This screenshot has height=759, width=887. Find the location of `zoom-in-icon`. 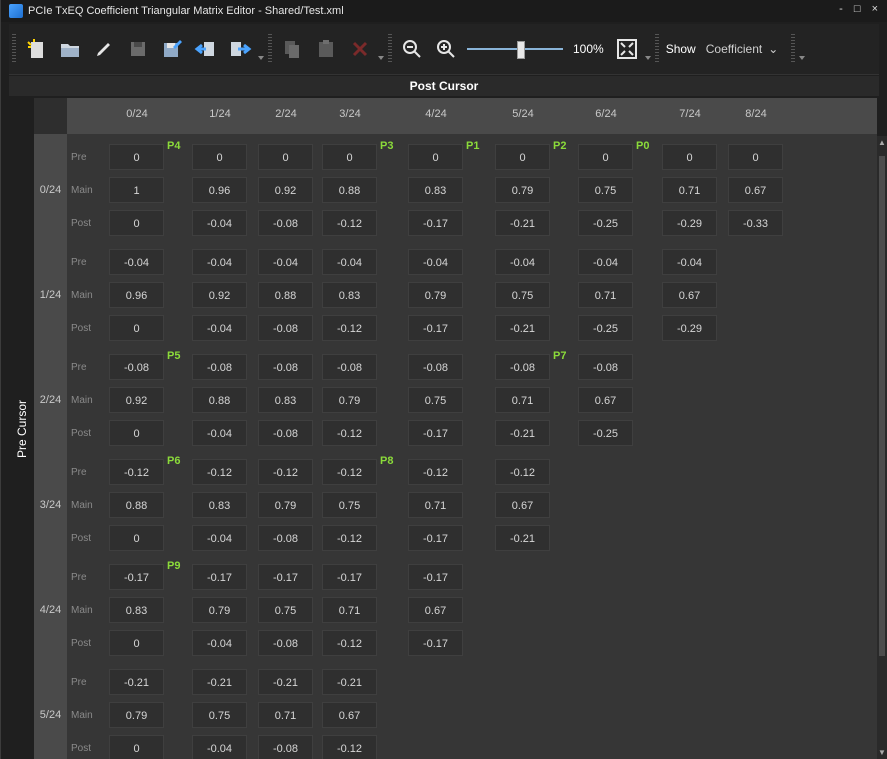

zoom-in-icon is located at coordinates (446, 49).